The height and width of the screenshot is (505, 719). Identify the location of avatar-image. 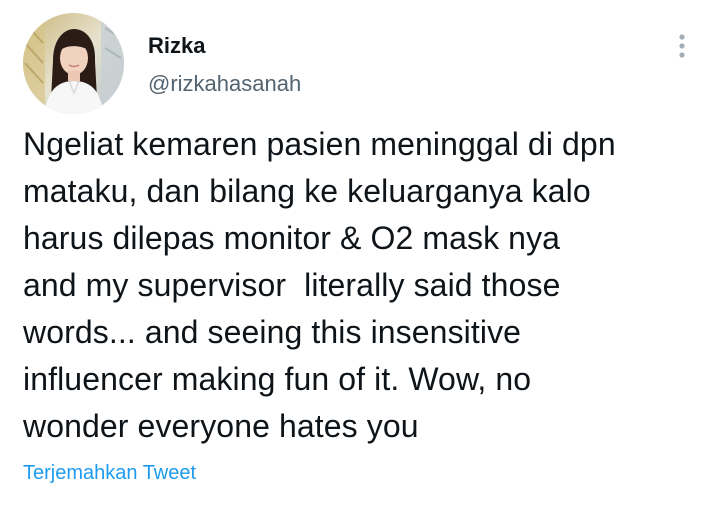
(73, 63).